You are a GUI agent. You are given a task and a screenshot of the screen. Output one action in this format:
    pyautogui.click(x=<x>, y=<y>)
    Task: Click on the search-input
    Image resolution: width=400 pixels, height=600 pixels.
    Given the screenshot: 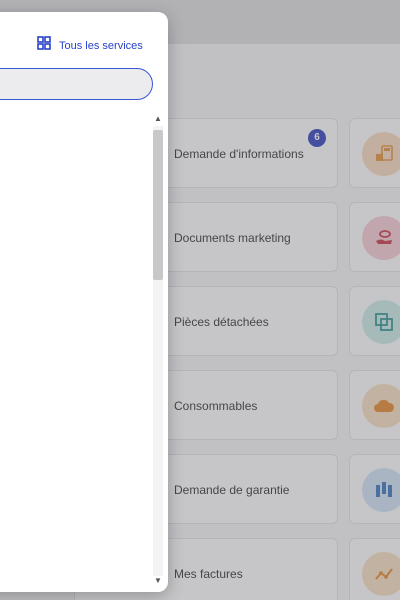 What is the action you would take?
    pyautogui.click(x=76, y=84)
    